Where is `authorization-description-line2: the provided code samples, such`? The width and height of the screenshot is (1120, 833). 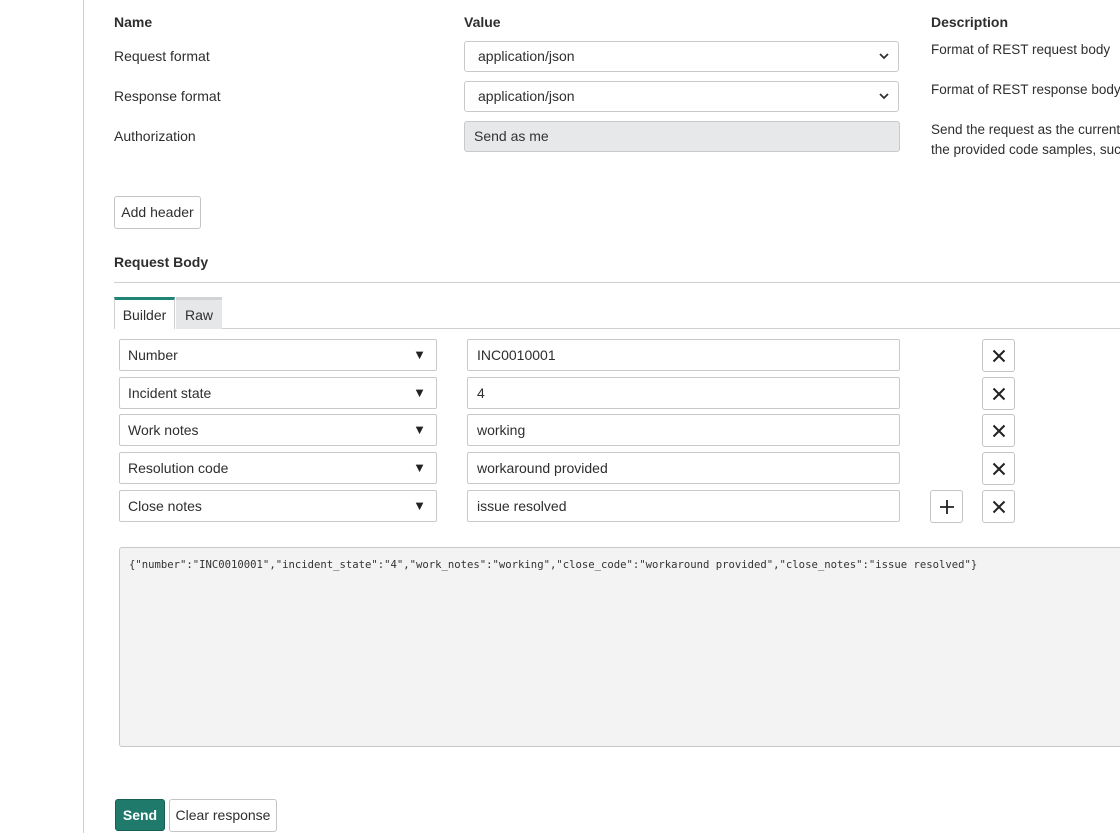 authorization-description-line2: the provided code samples, such is located at coordinates (1025, 149).